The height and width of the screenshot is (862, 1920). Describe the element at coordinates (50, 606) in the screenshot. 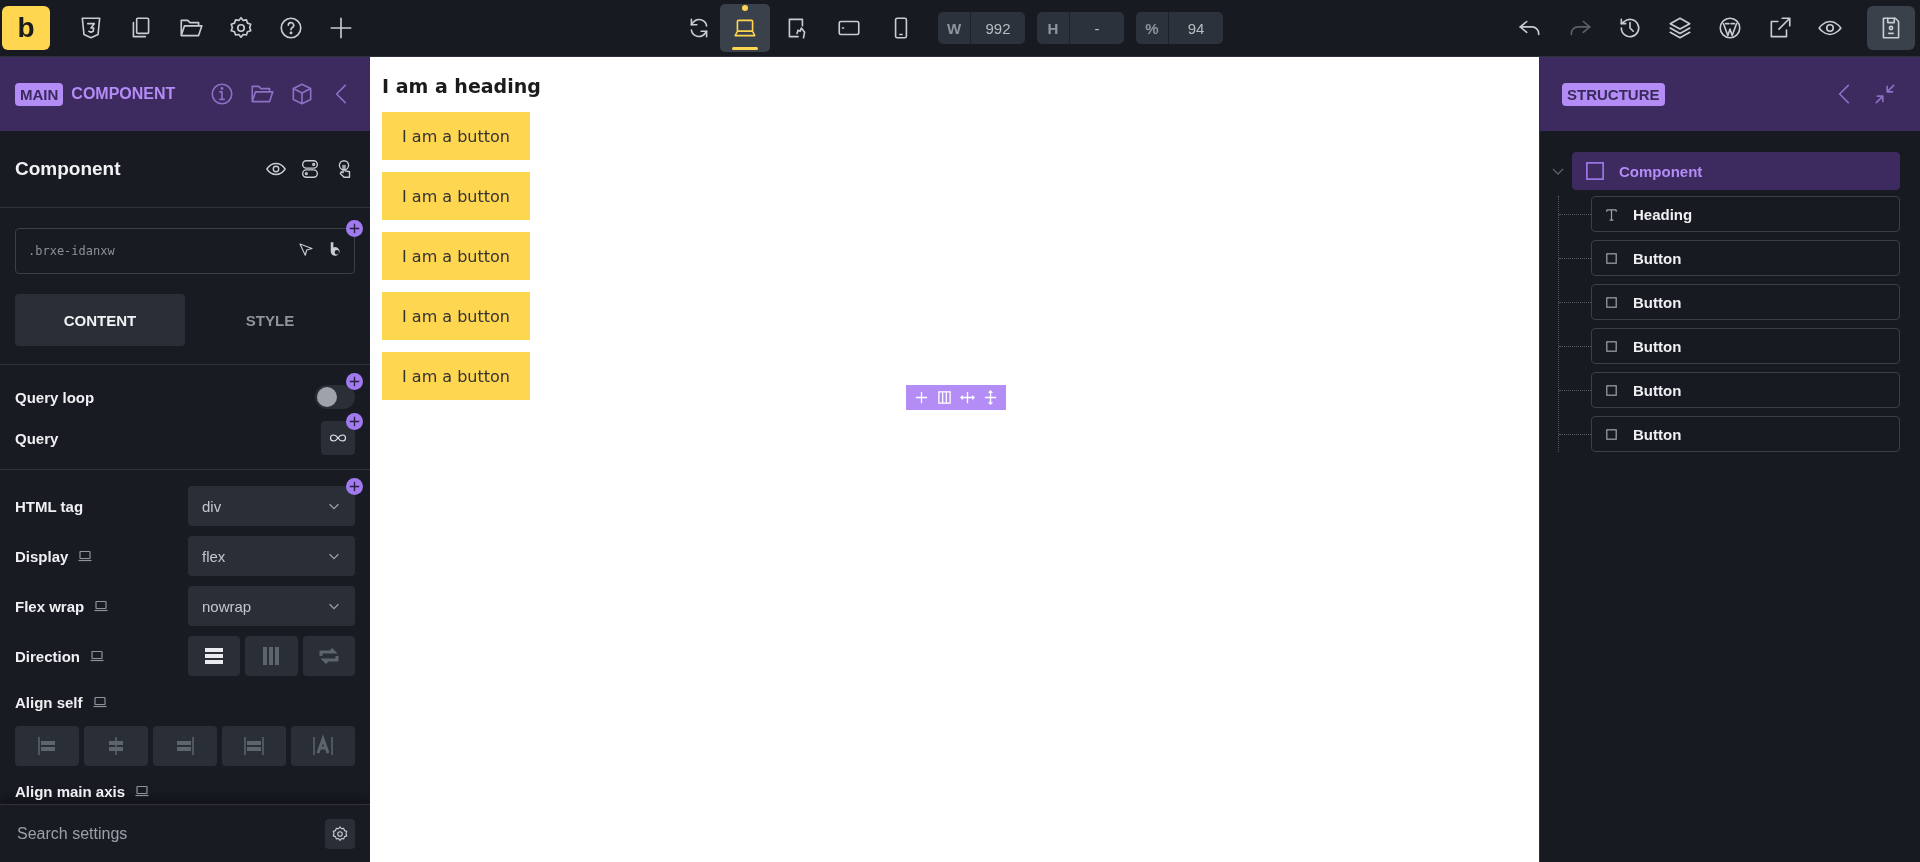

I see `setting-label: Flex wrap` at that location.